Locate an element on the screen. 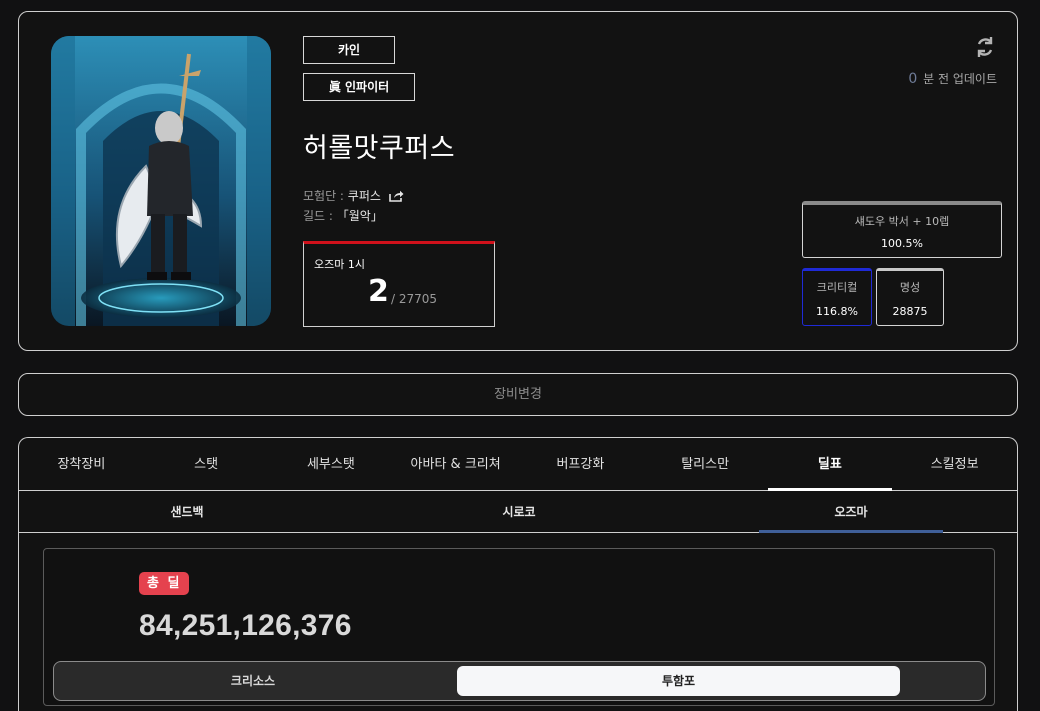 The image size is (1040, 711). total-damage-badge: 총 딜 is located at coordinates (164, 583).